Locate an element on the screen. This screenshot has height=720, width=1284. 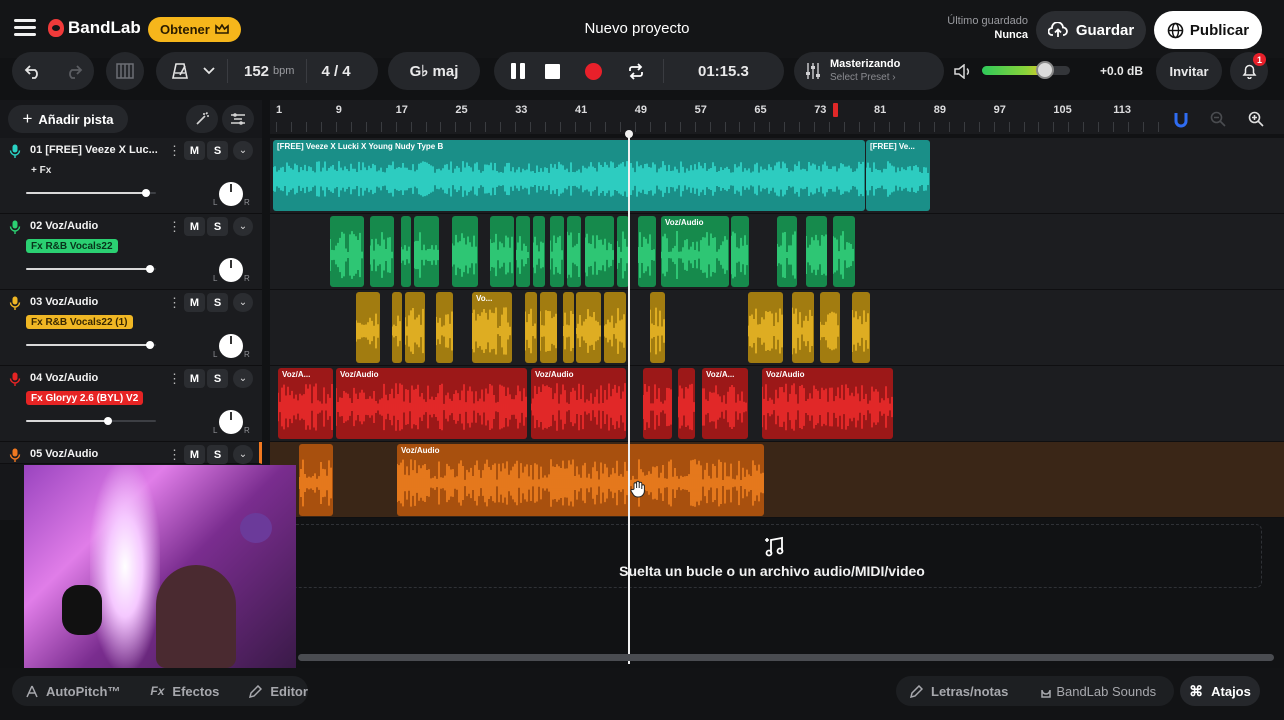
pause-icon is located at coordinates (518, 71).